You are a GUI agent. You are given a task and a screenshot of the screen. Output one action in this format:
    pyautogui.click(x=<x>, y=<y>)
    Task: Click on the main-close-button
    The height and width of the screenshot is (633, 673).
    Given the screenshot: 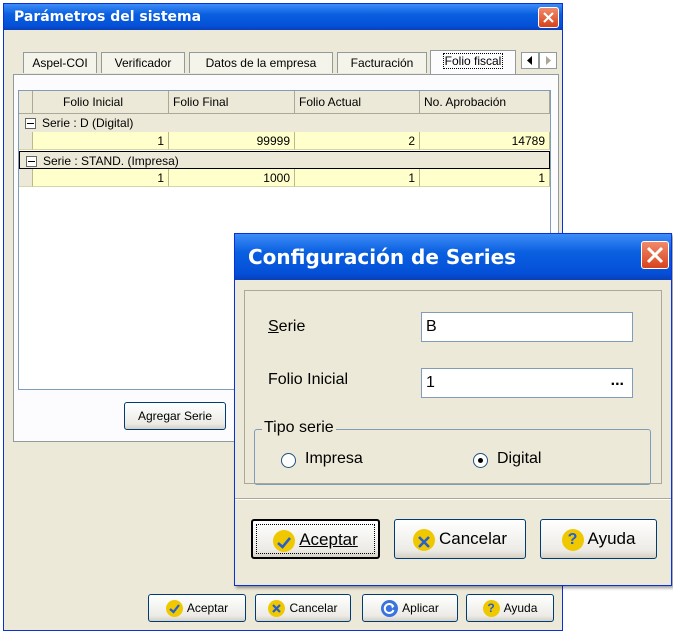 What is the action you would take?
    pyautogui.click(x=548, y=17)
    